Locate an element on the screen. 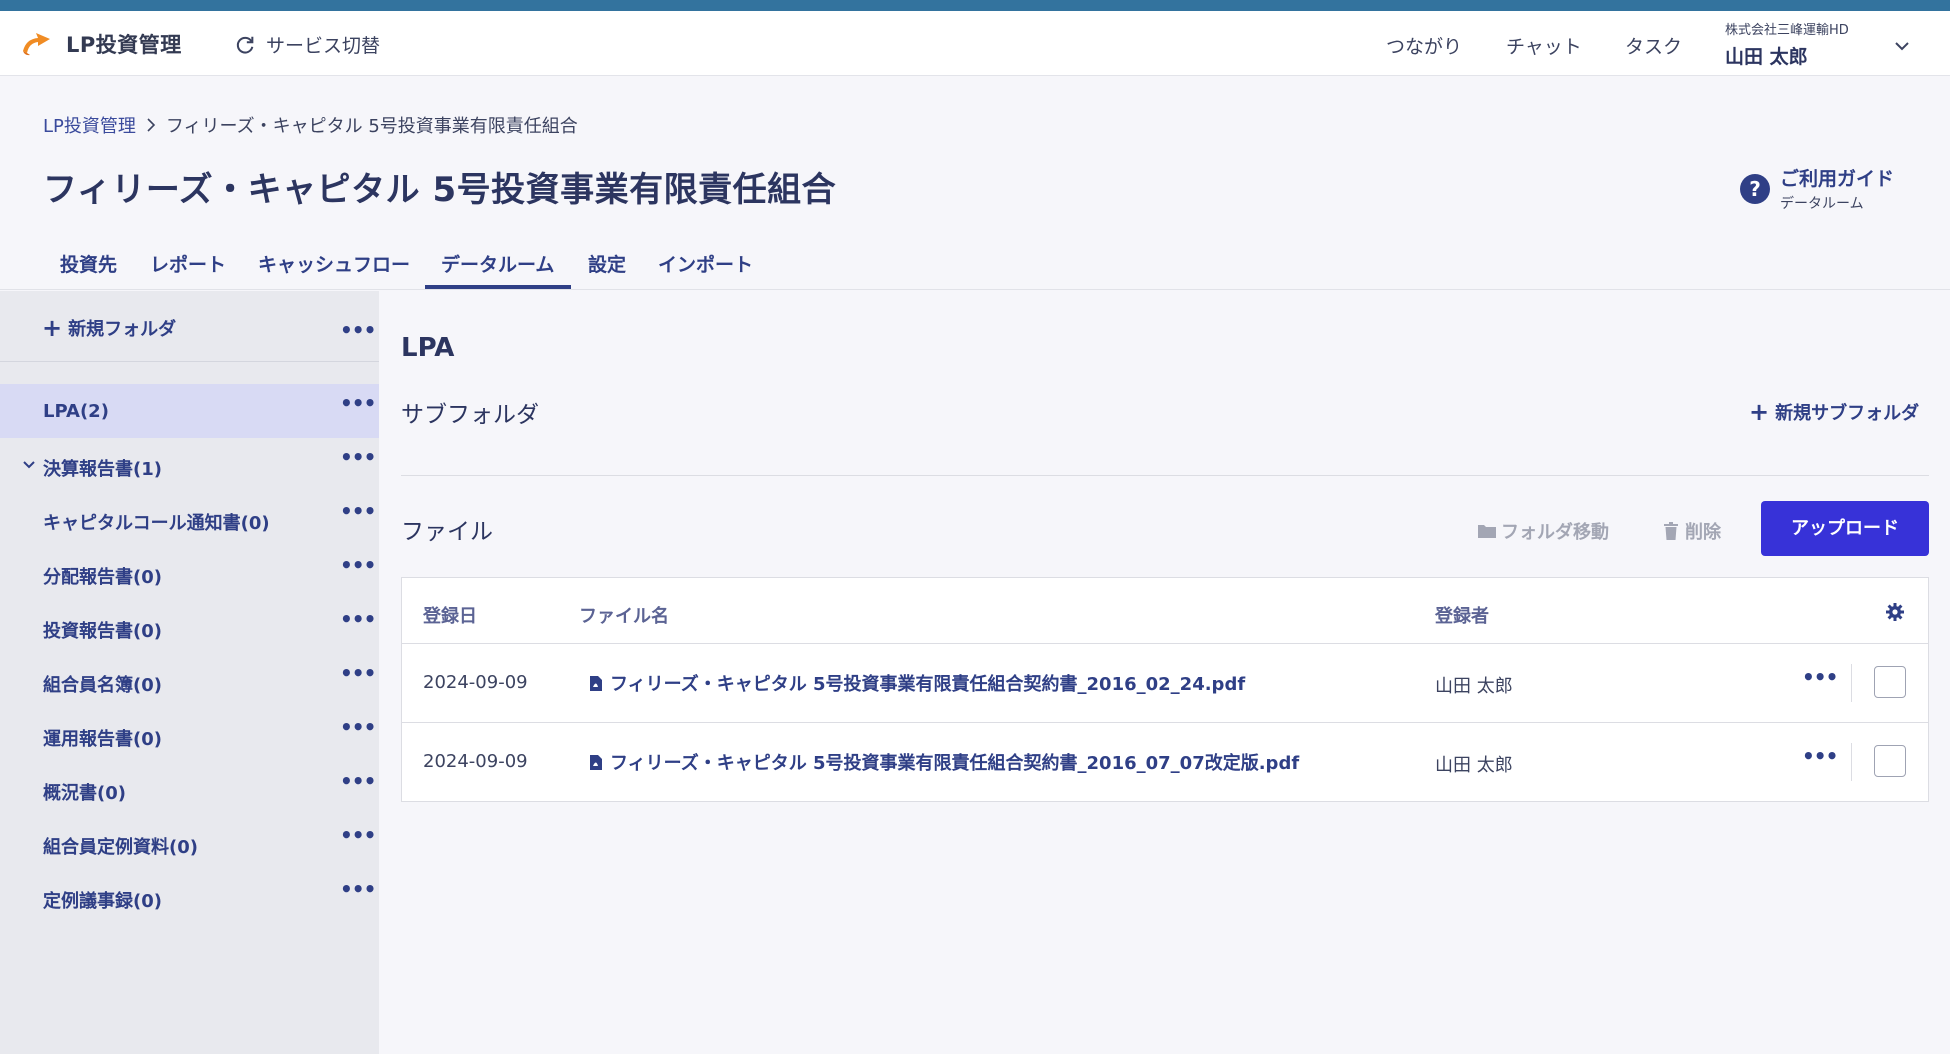  new-subfolder-button: + 新規サブフォルダ is located at coordinates (1834, 412).